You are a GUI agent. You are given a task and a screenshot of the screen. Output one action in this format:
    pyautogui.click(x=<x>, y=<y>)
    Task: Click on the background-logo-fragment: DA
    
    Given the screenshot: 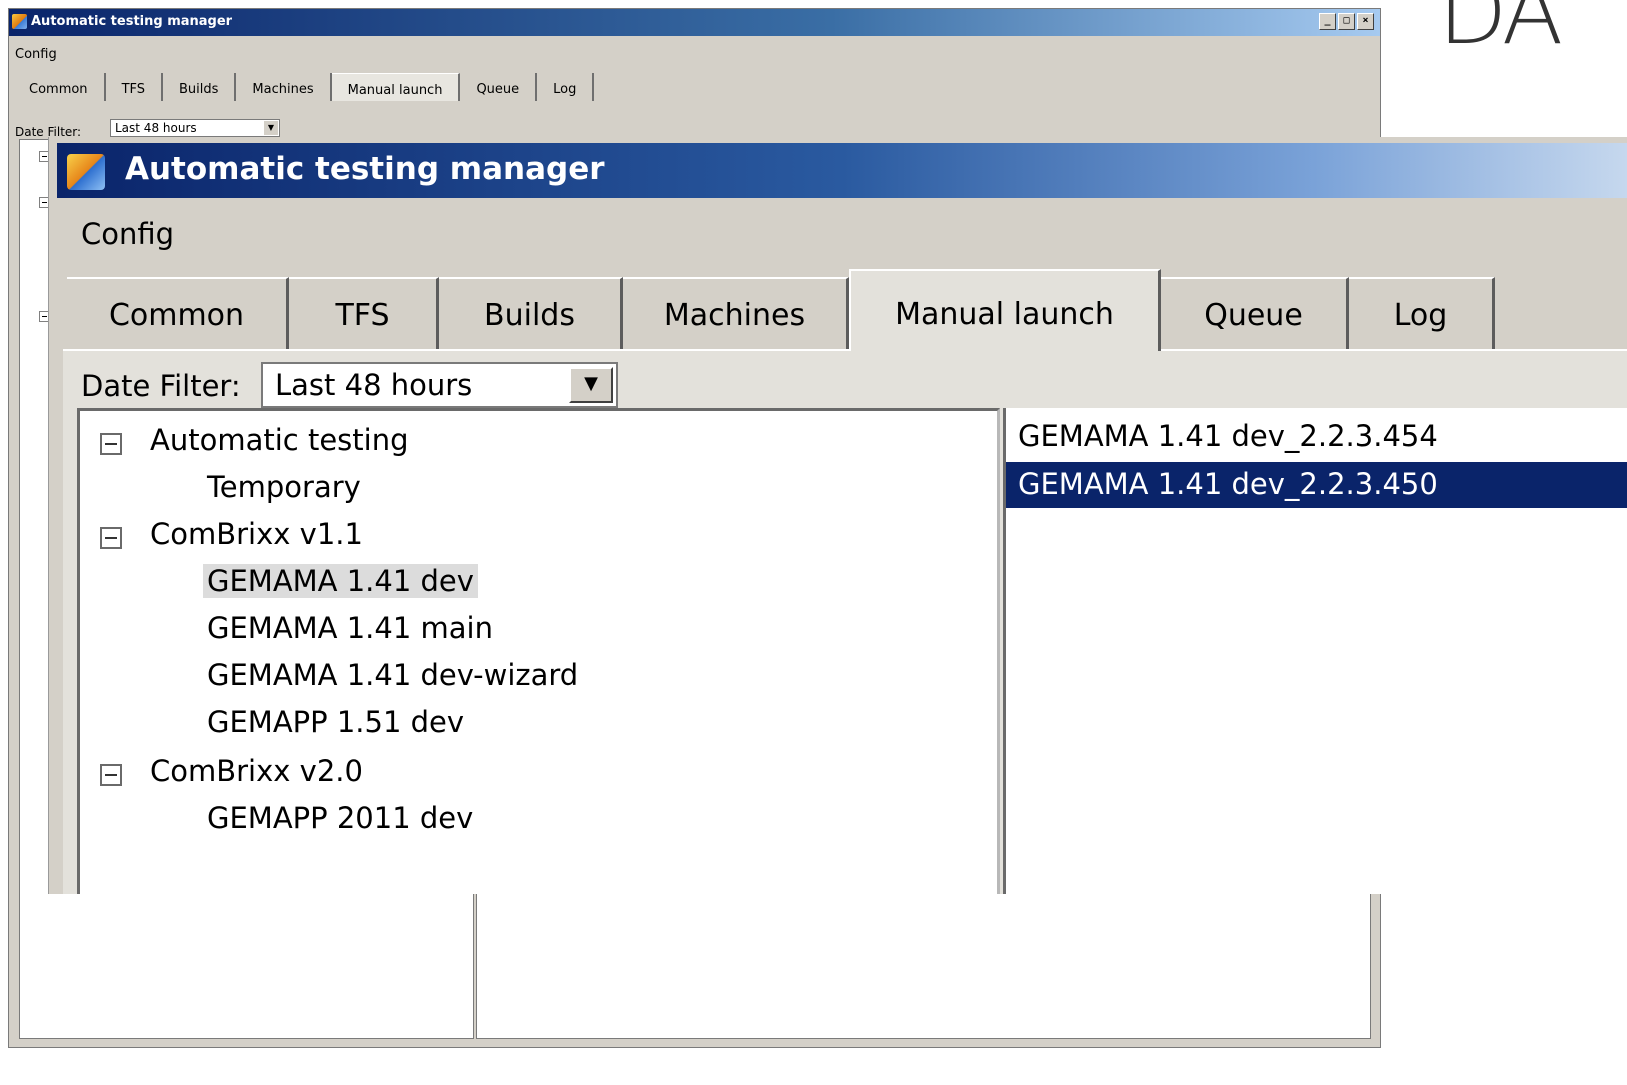 What is the action you would take?
    pyautogui.click(x=1500, y=32)
    